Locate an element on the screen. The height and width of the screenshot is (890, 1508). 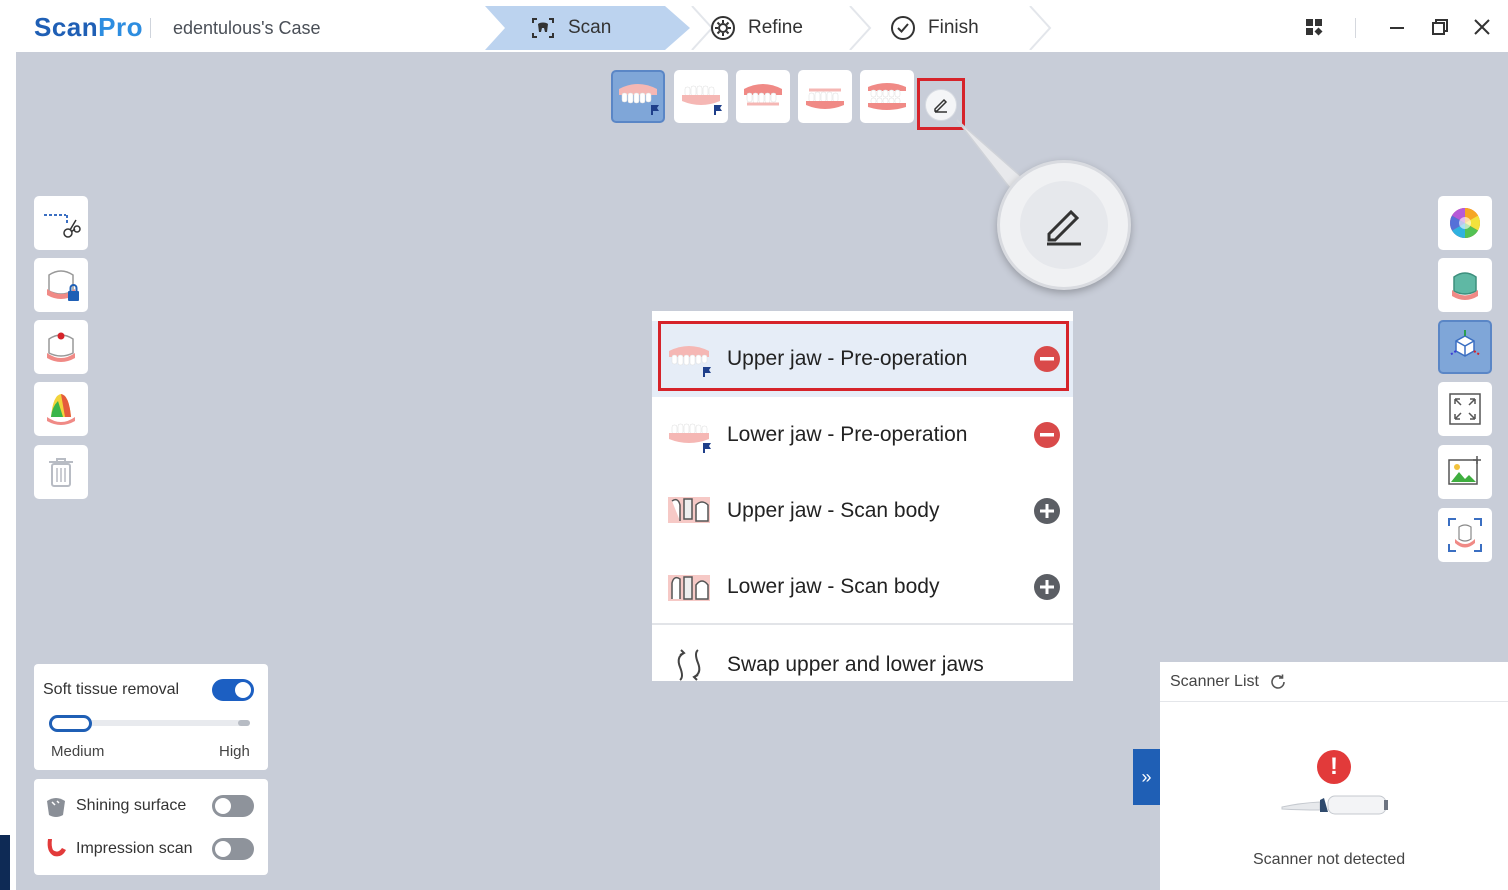
scanner-list-title: Scanner List is located at coordinates (1214, 681).